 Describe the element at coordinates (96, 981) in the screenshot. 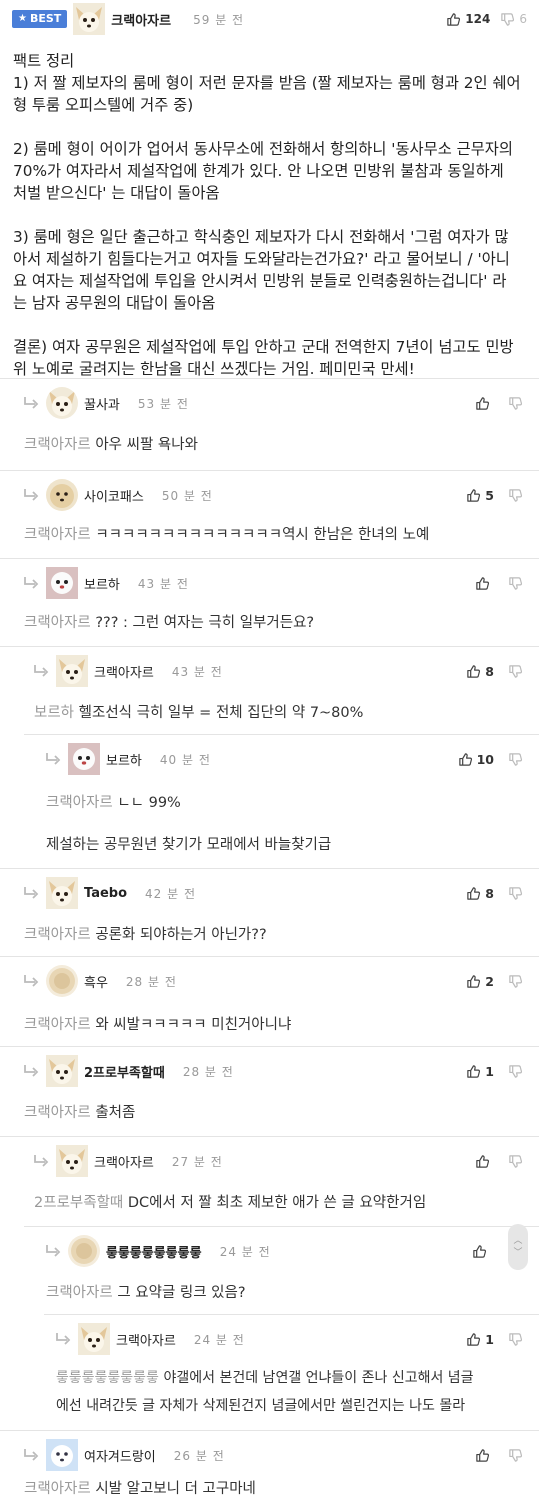

I see `comment-author: 흑우` at that location.